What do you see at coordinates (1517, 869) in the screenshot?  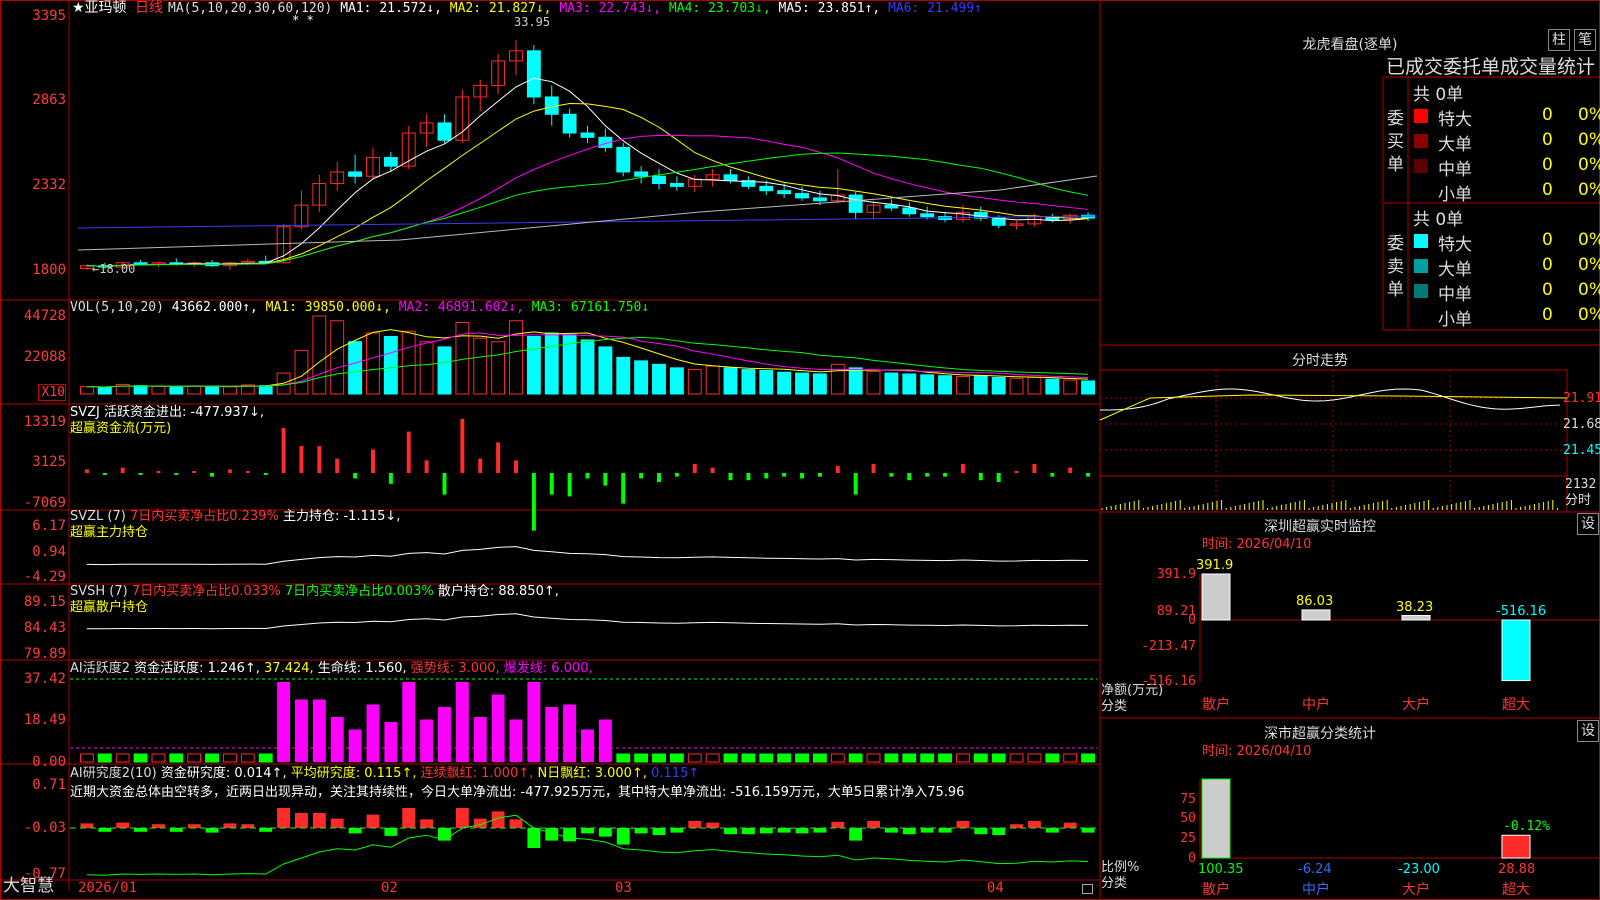 I see `sz-category-value-label: 28.88` at bounding box center [1517, 869].